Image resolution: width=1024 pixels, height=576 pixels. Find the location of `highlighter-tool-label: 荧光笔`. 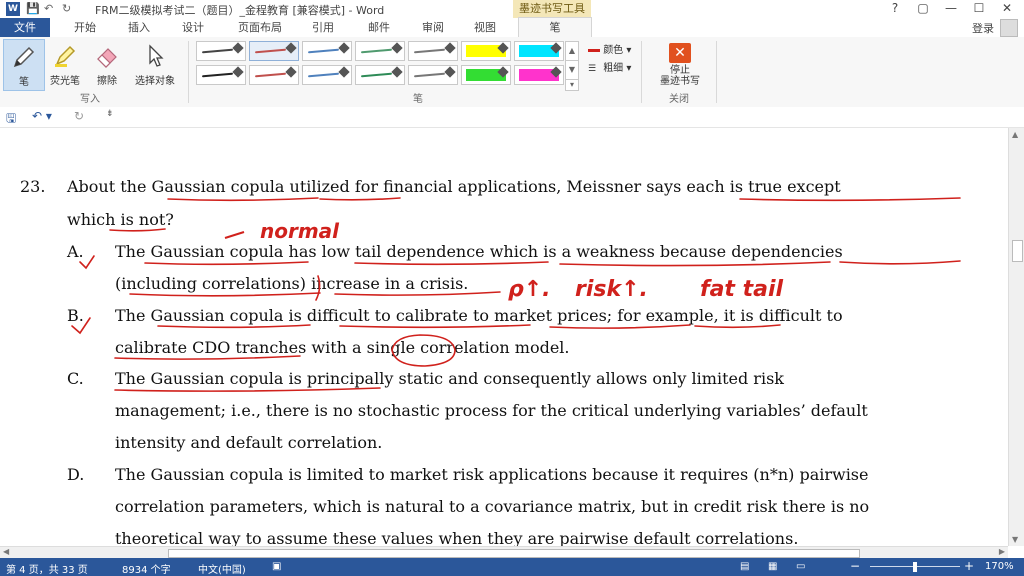

highlighter-tool-label: 荧光笔 is located at coordinates (65, 81).